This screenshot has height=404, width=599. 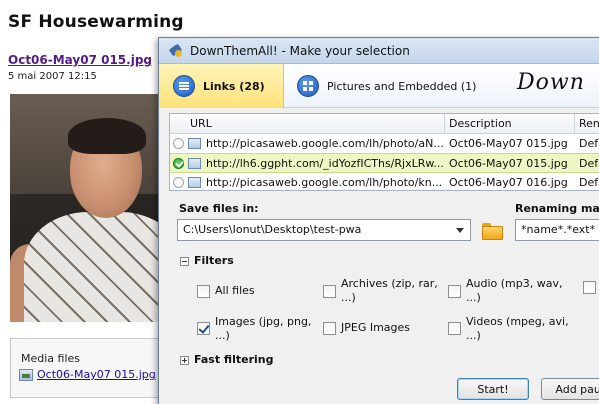 I want to click on filter-jpeg-checkbox, so click(x=329, y=328).